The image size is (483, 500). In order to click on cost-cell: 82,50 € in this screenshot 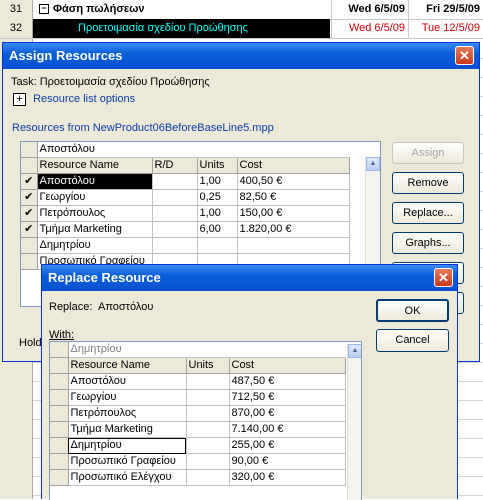, I will do `click(293, 197)`.